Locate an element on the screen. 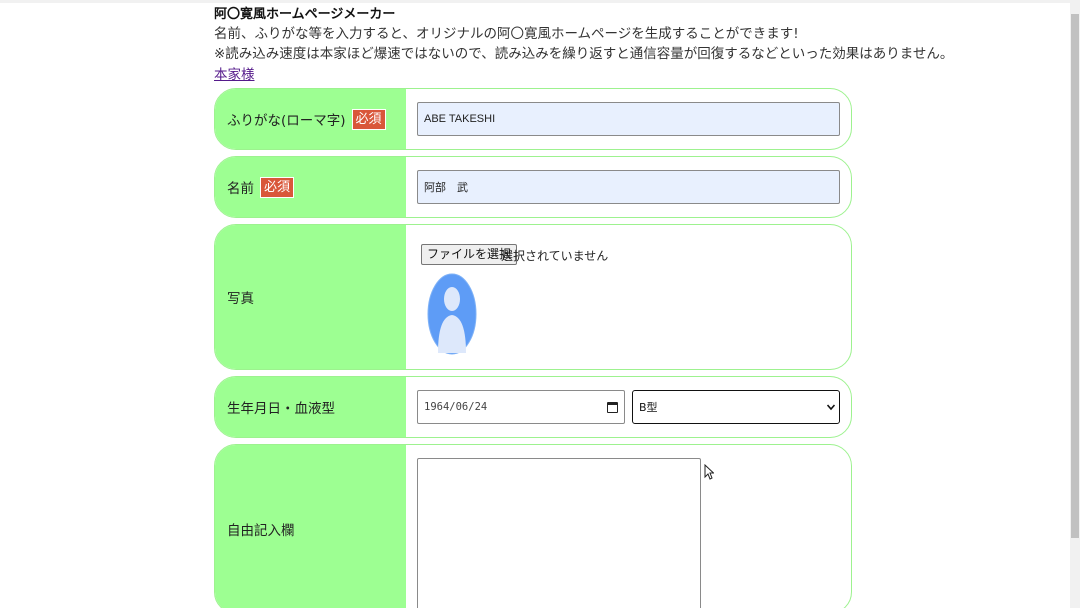 This screenshot has height=608, width=1080. birth-blood-label-cell: 生年月日・血液型 is located at coordinates (310, 407).